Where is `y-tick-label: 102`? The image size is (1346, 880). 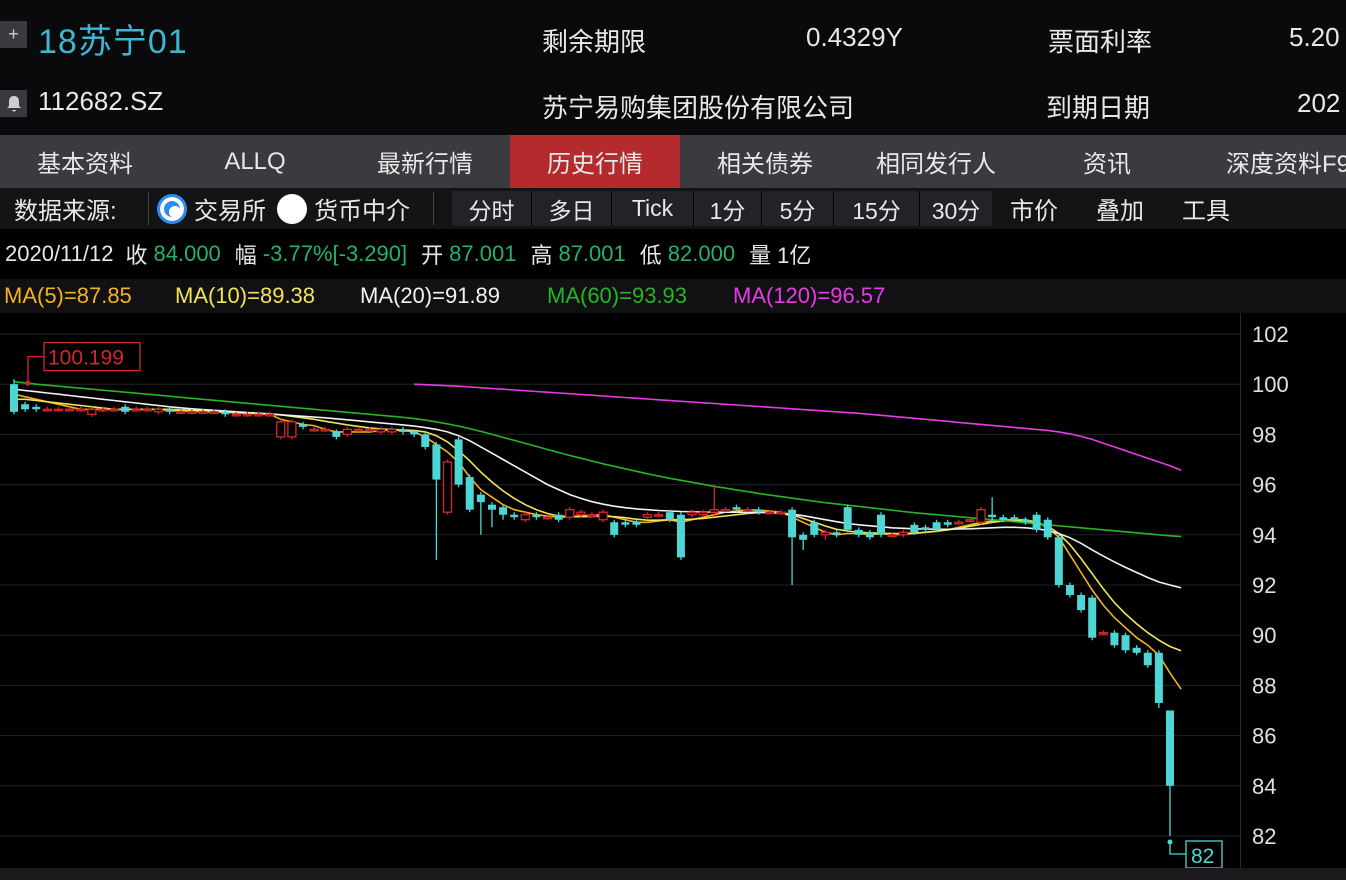
y-tick-label: 102 is located at coordinates (1270, 334).